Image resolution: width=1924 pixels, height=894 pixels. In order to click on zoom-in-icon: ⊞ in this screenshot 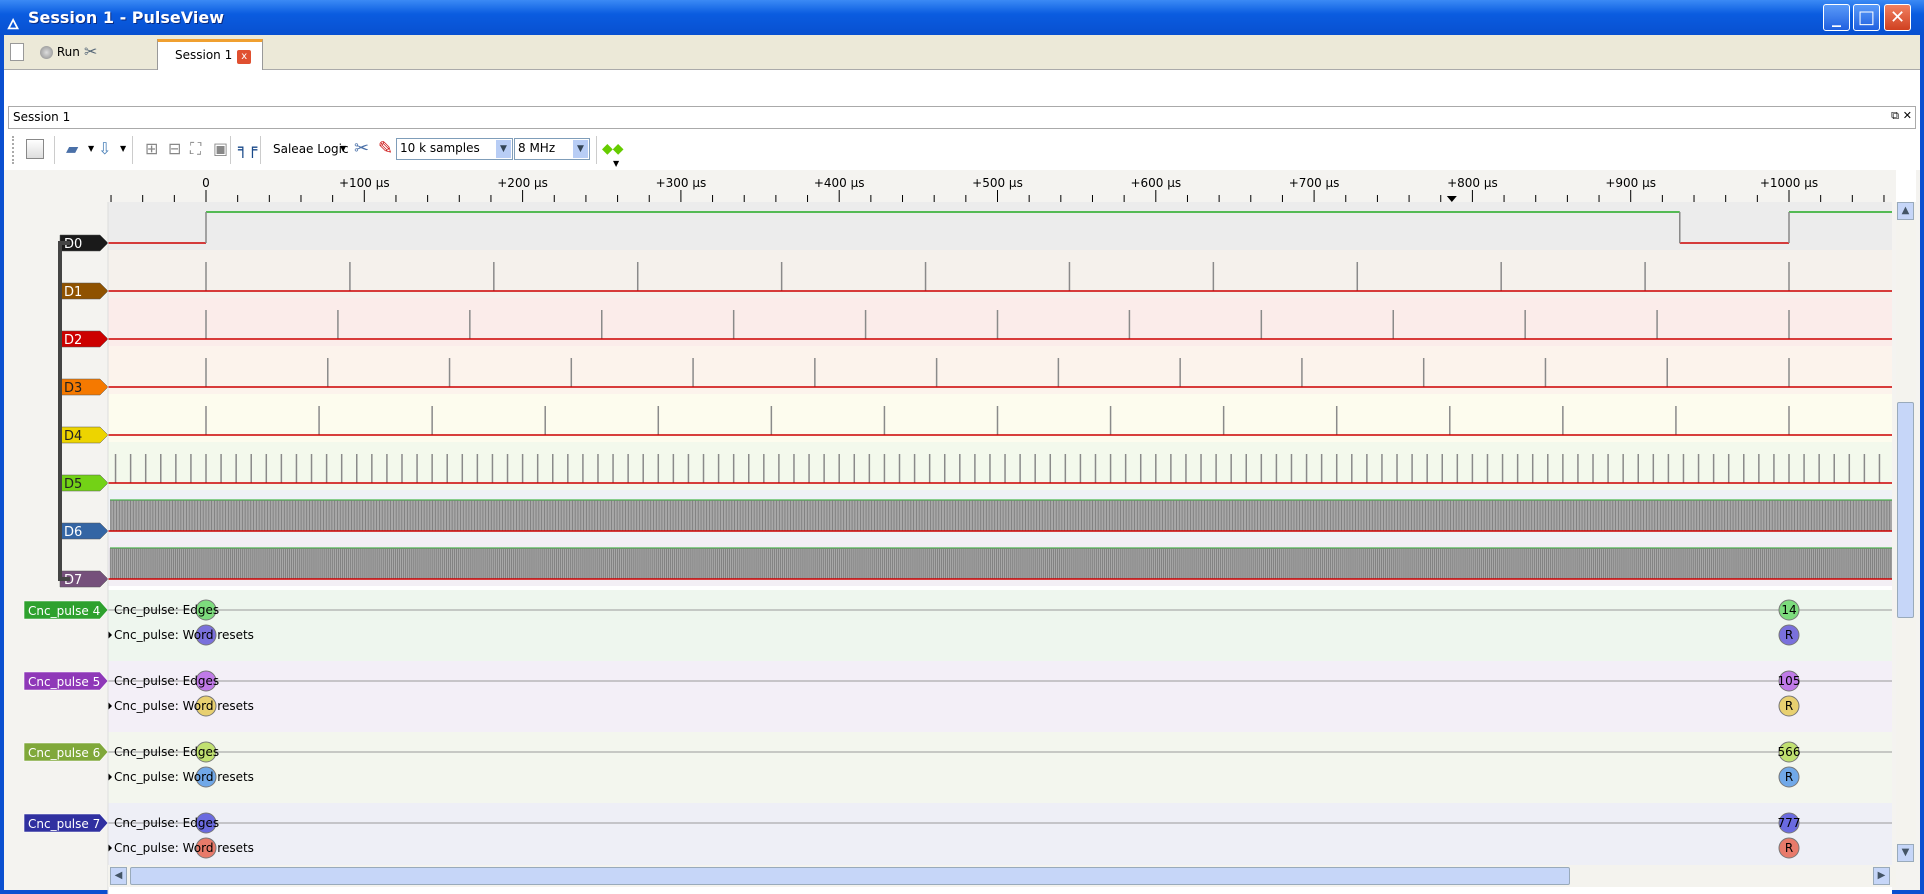, I will do `click(151, 149)`.